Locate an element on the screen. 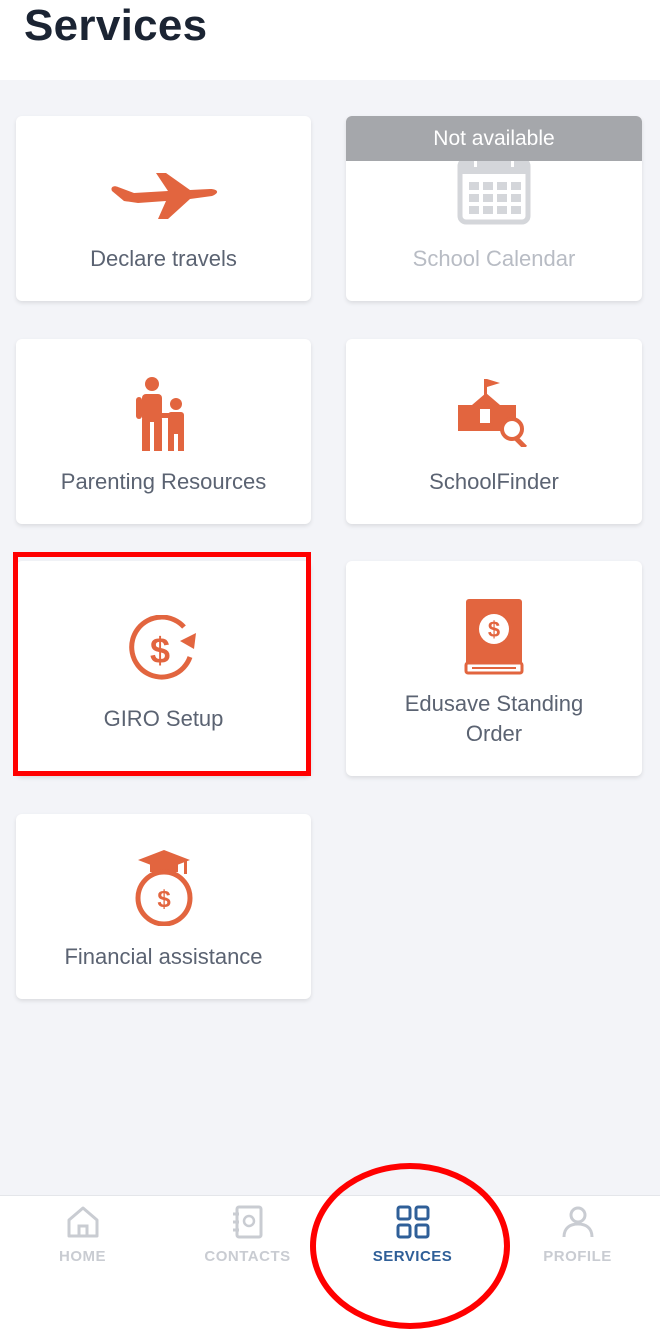 The image size is (660, 1335). tab-home: HOME is located at coordinates (82, 1246).